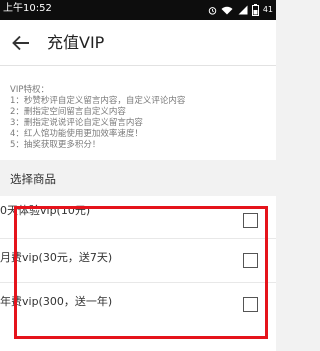  What do you see at coordinates (76, 134) in the screenshot?
I see `vip-info-line: 4：红人馆功能使用更加效率速度！` at bounding box center [76, 134].